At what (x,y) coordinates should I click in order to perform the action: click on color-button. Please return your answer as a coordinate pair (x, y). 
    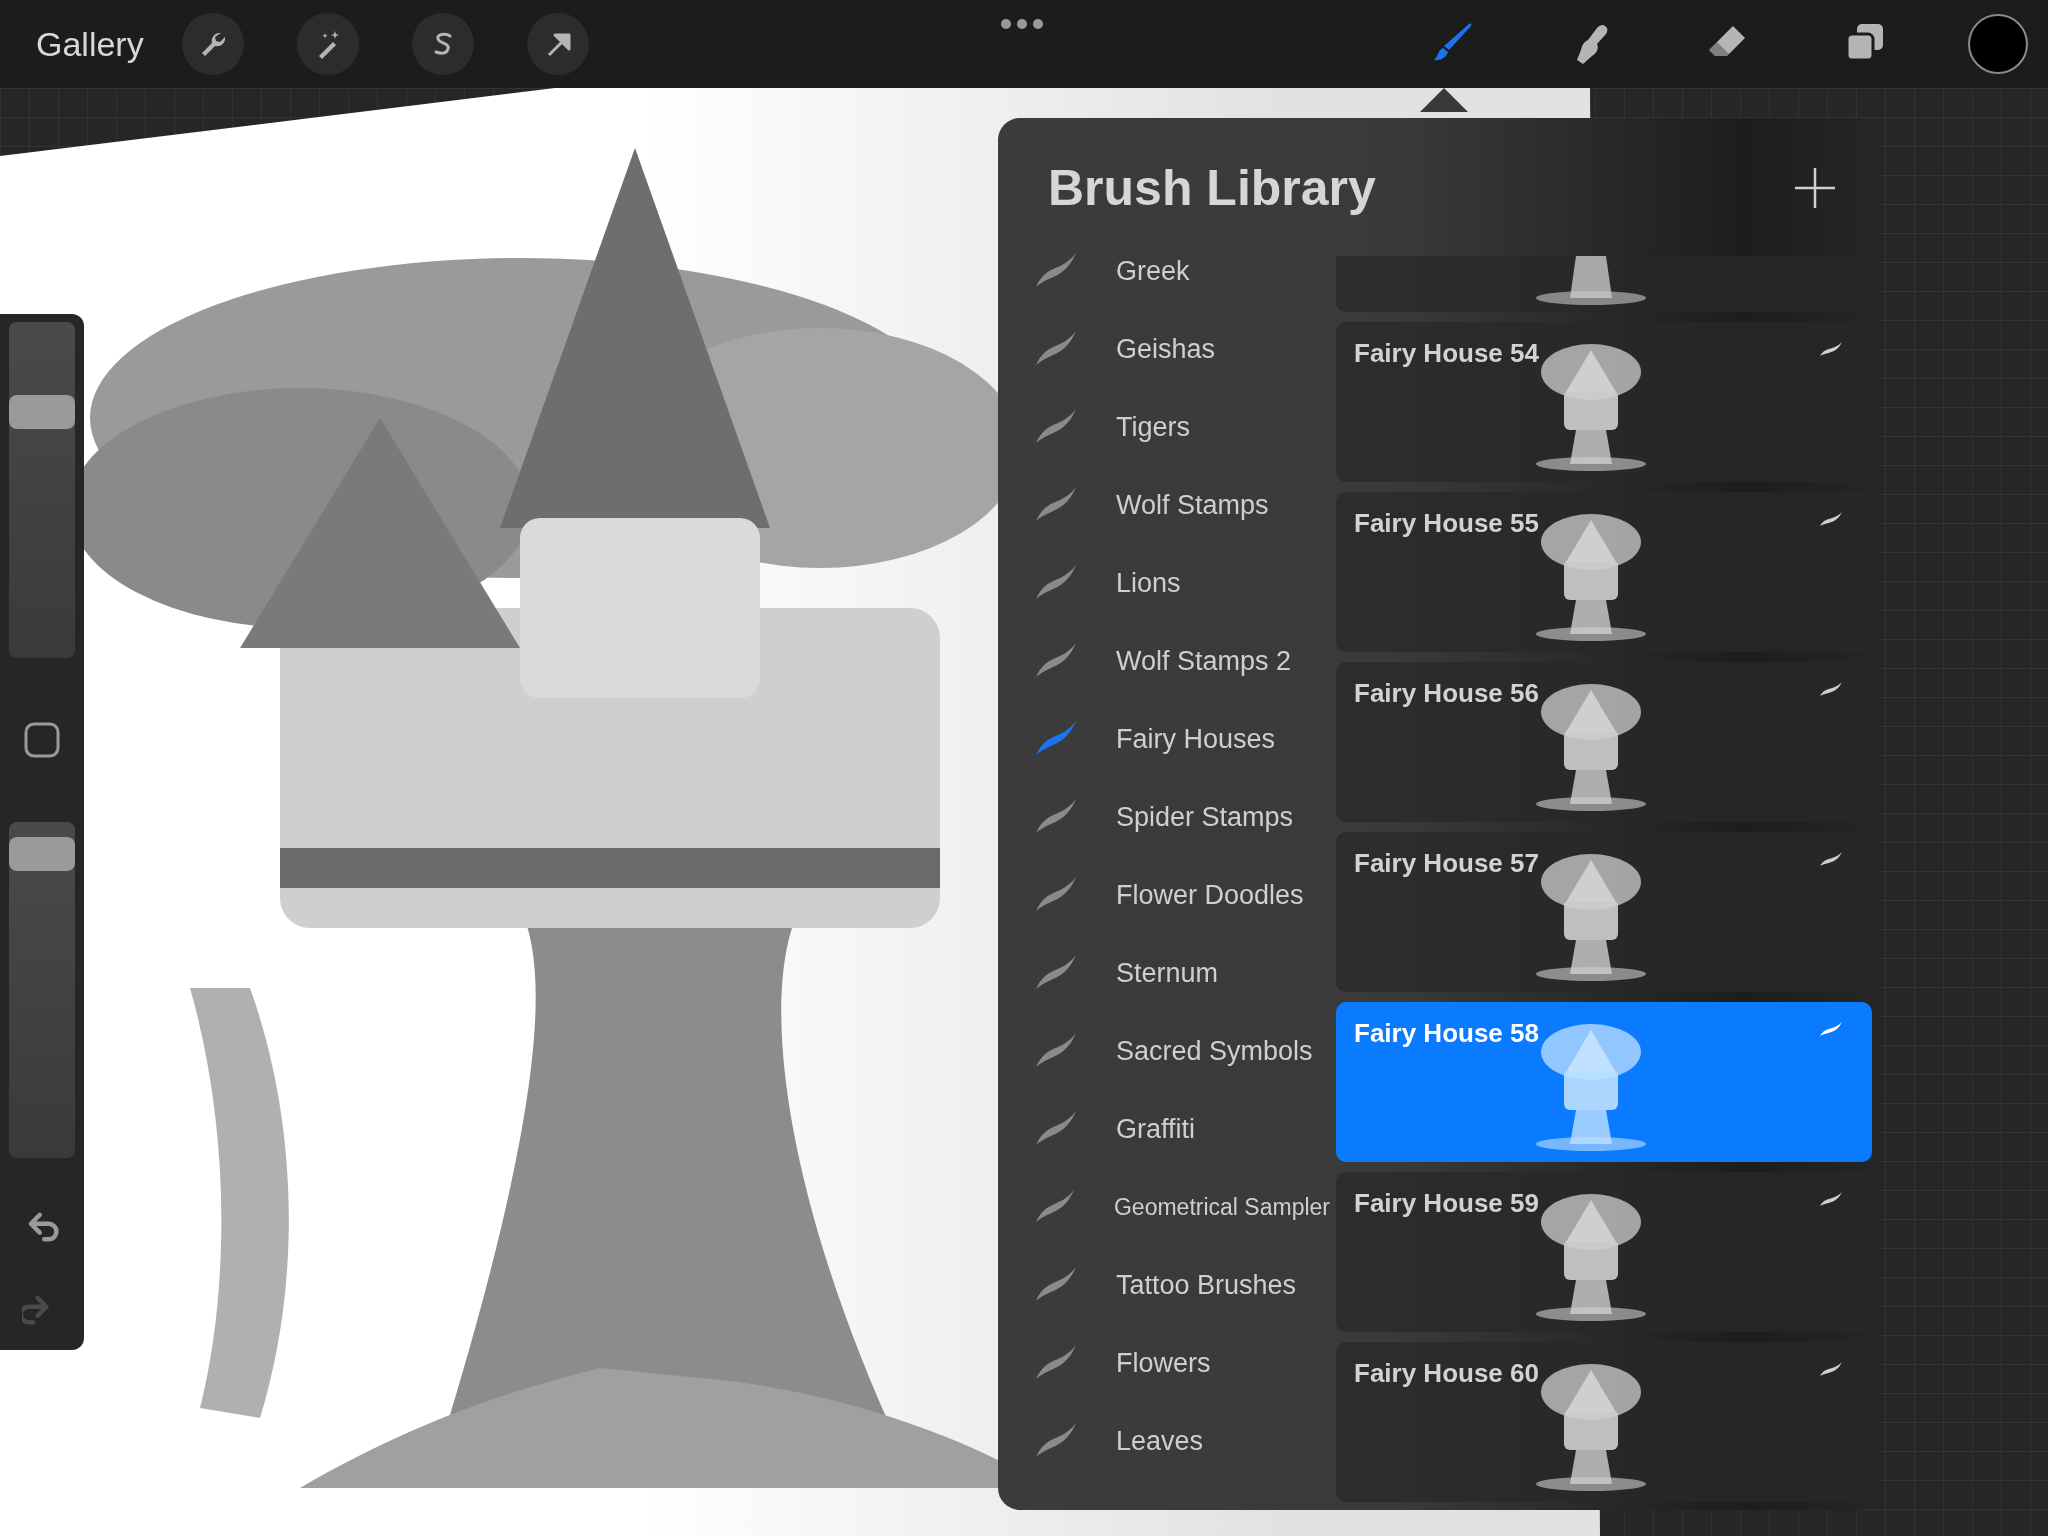
    Looking at the image, I should click on (1998, 44).